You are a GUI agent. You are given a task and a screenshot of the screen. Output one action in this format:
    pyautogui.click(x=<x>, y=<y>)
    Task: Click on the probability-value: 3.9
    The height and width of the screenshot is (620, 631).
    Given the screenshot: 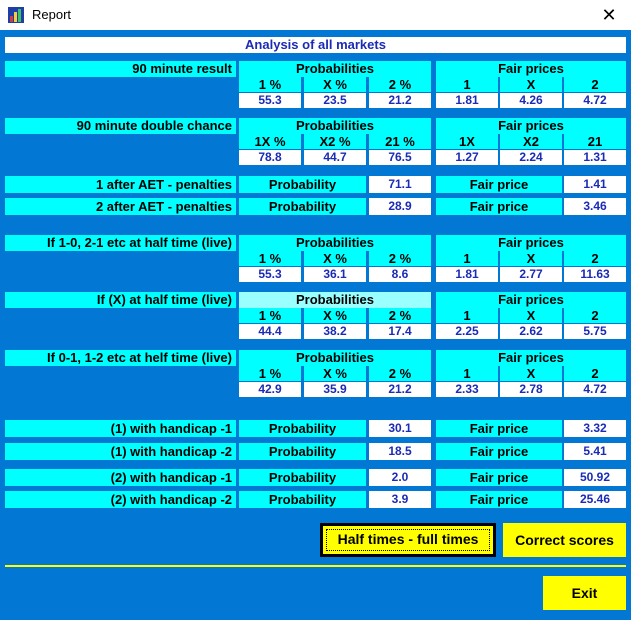 What is the action you would take?
    pyautogui.click(x=400, y=499)
    